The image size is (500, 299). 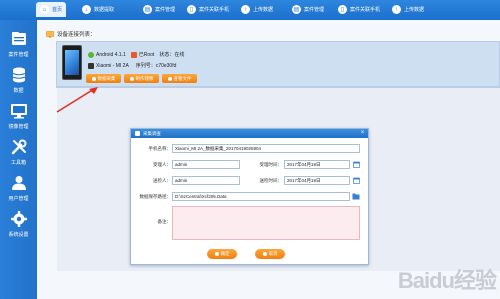 I want to click on tab-case-manage: ▤ 案件管理, so click(x=159, y=9).